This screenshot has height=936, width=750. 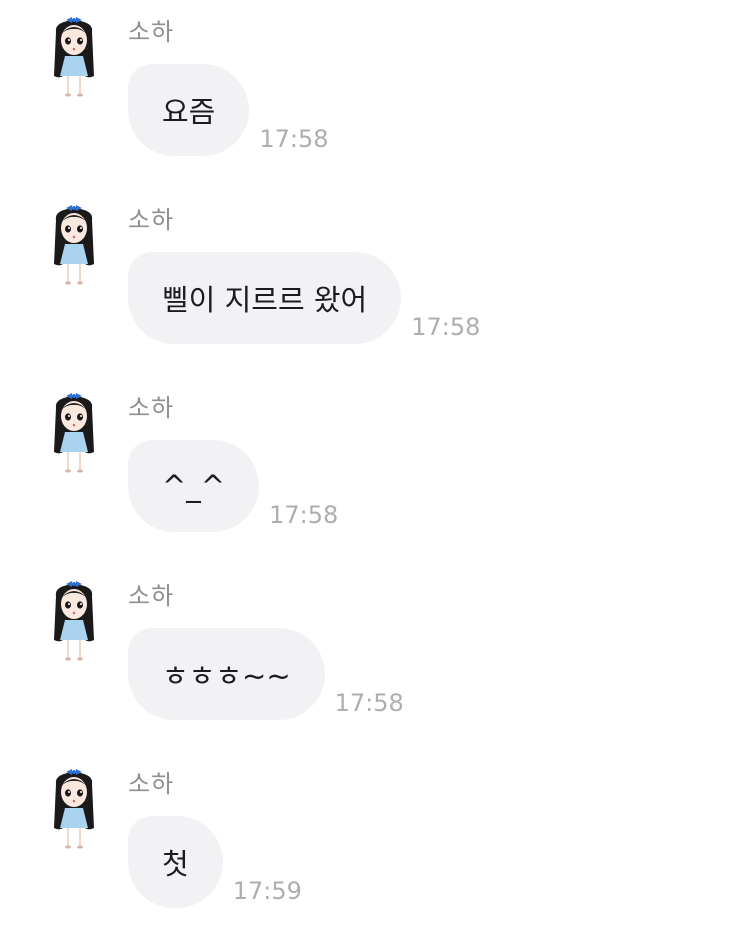 I want to click on bubble-row: ㅎㅎㅎ~~ 17:58, so click(x=266, y=674).